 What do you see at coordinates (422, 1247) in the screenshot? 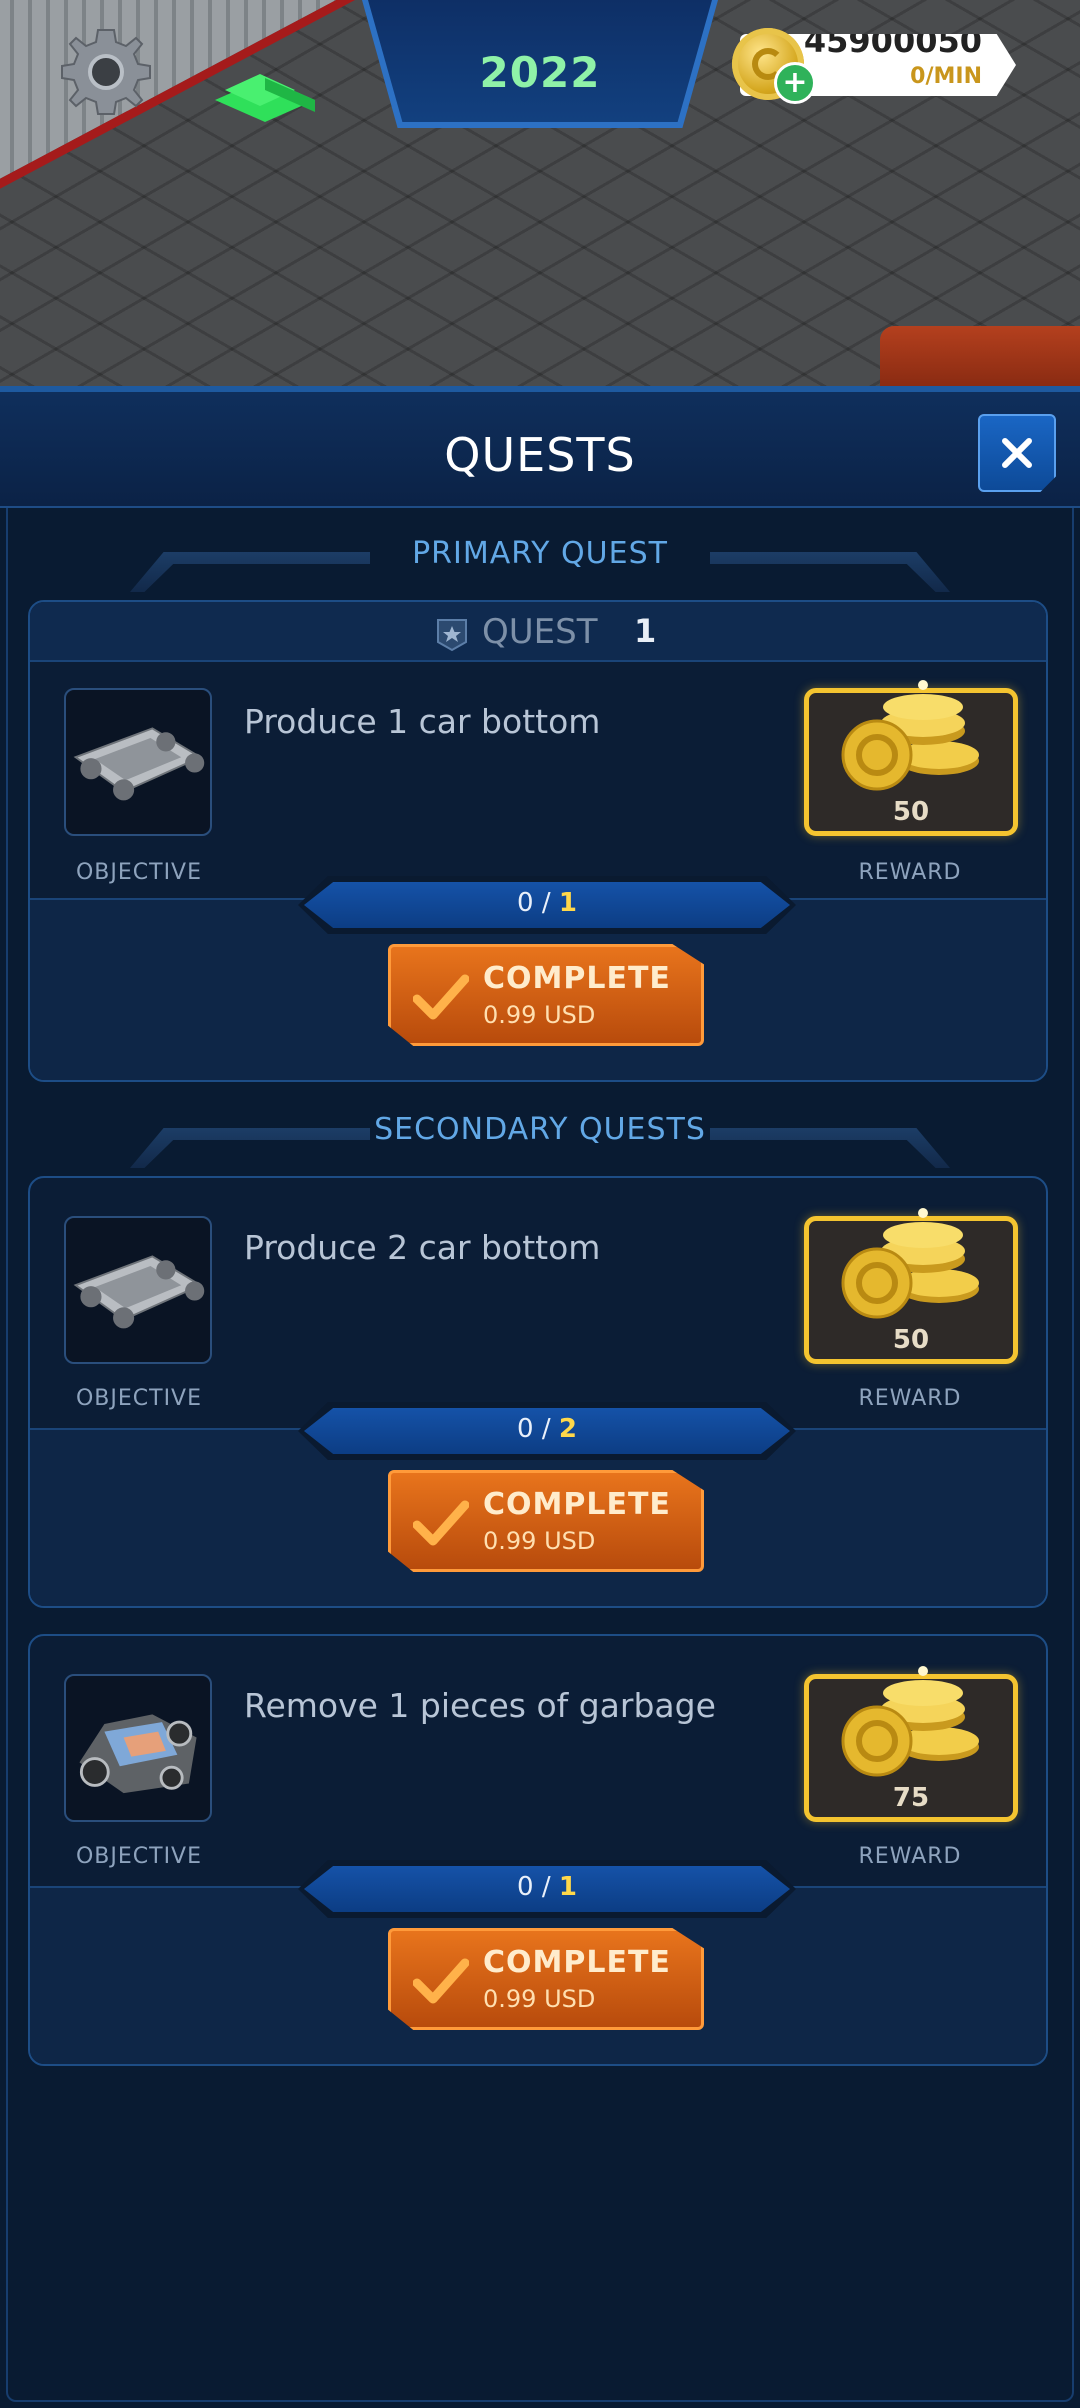
I see `quest-description: Produce 2 car bottom` at bounding box center [422, 1247].